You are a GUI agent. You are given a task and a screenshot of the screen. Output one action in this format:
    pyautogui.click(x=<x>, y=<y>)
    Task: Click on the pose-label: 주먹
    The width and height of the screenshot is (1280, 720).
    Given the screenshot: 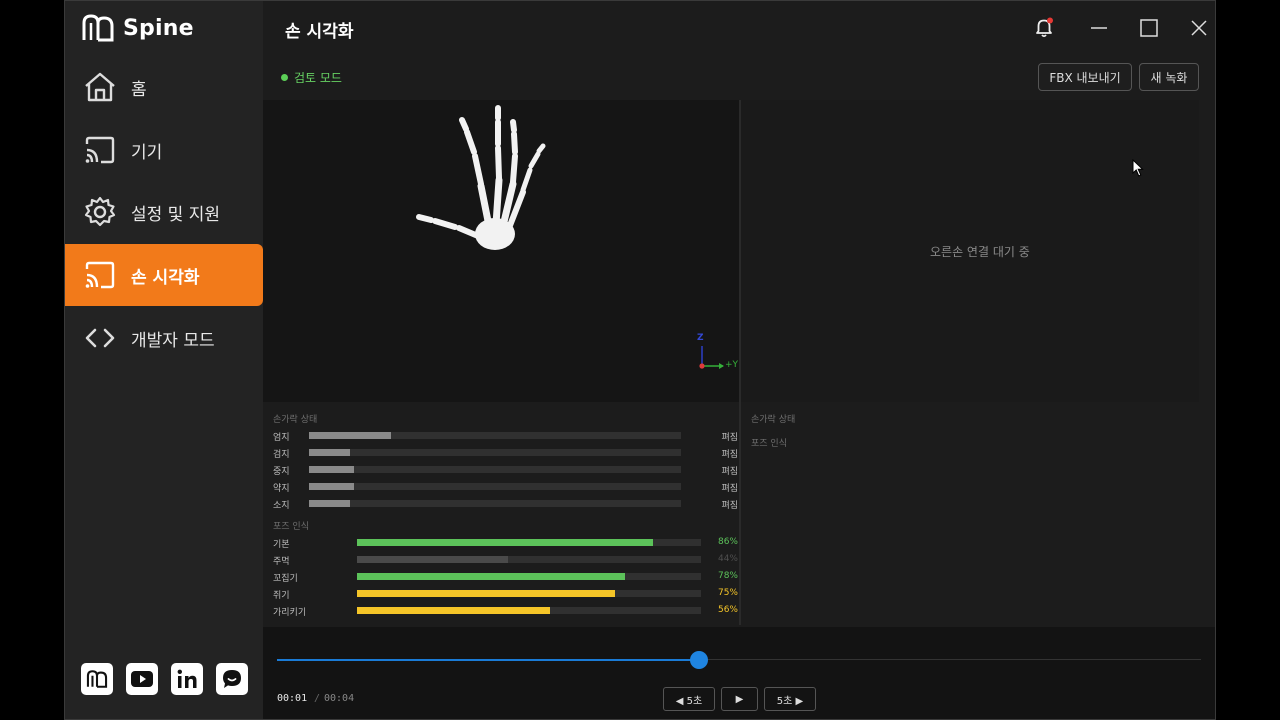 What is the action you would take?
    pyautogui.click(x=281, y=562)
    